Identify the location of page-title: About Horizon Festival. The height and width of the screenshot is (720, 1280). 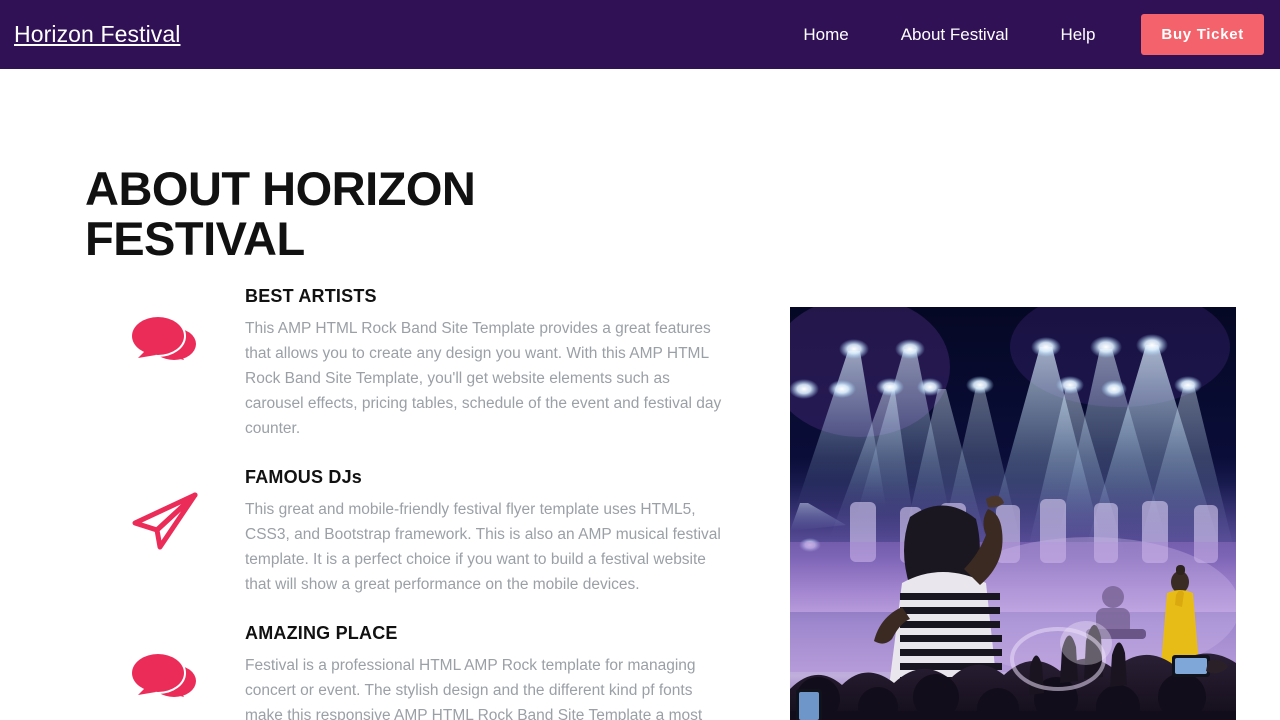
(280, 213).